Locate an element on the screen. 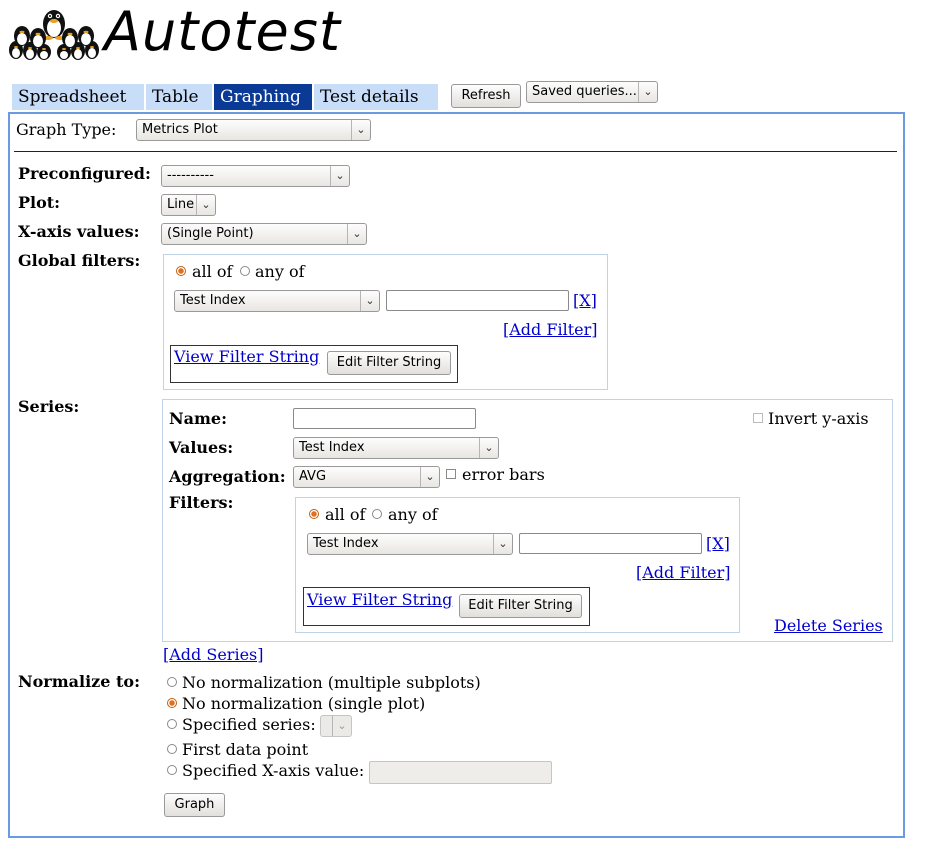  global-filter-remove-link: [X] is located at coordinates (585, 300).